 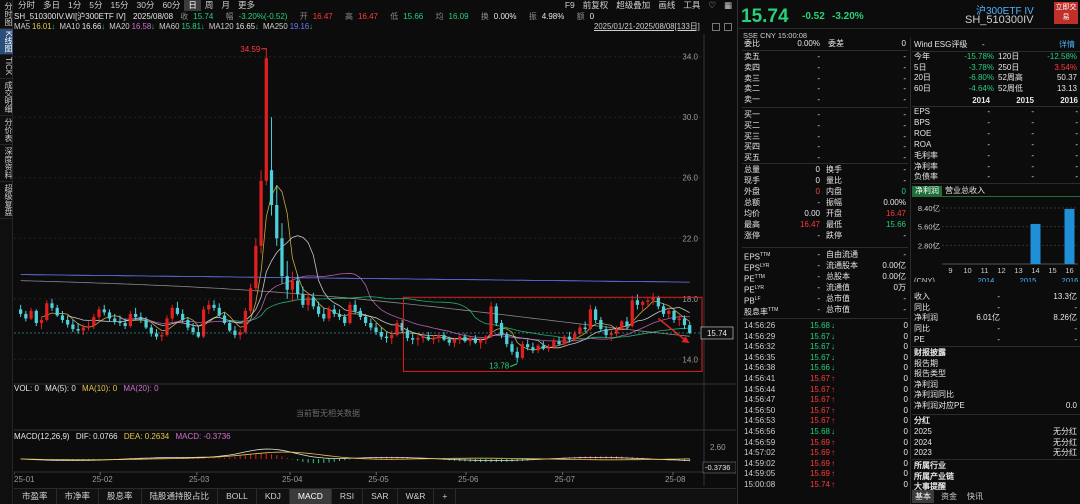 What do you see at coordinates (246, 5) in the screenshot?
I see `period-tab-10: 更多` at bounding box center [246, 5].